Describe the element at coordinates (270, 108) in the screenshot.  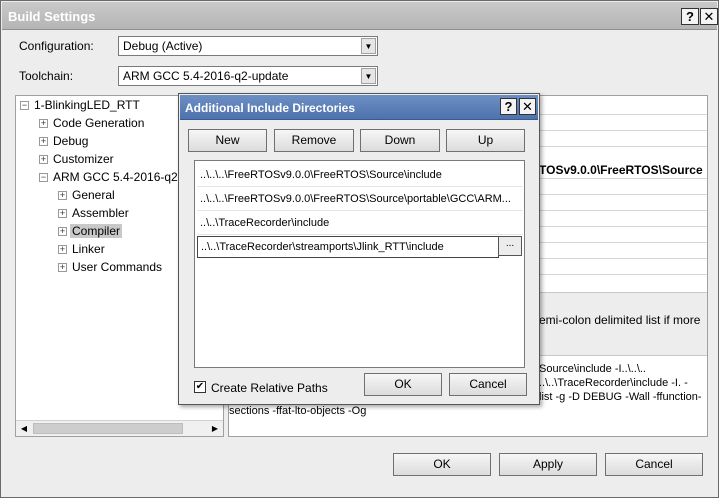
I see `dialog-title: Additional Include Directories` at that location.